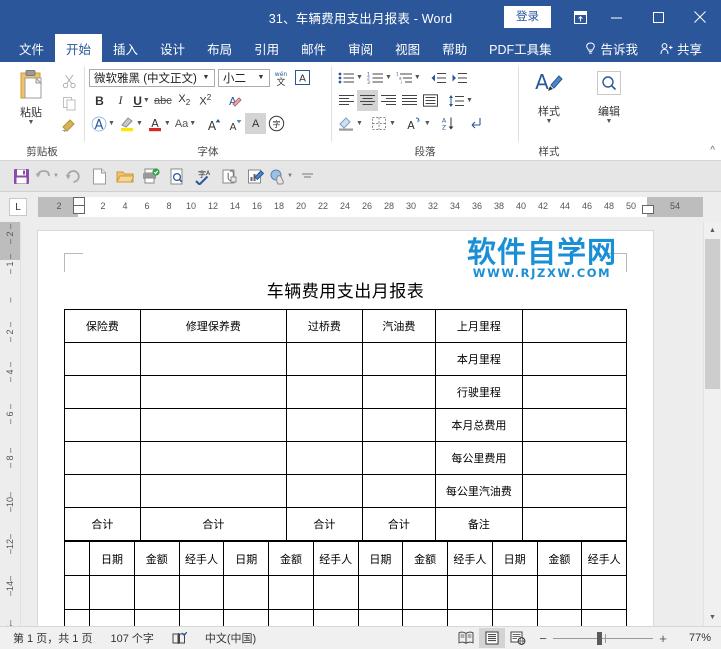 The height and width of the screenshot is (649, 721). I want to click on cell-total-2: 合计, so click(213, 524).